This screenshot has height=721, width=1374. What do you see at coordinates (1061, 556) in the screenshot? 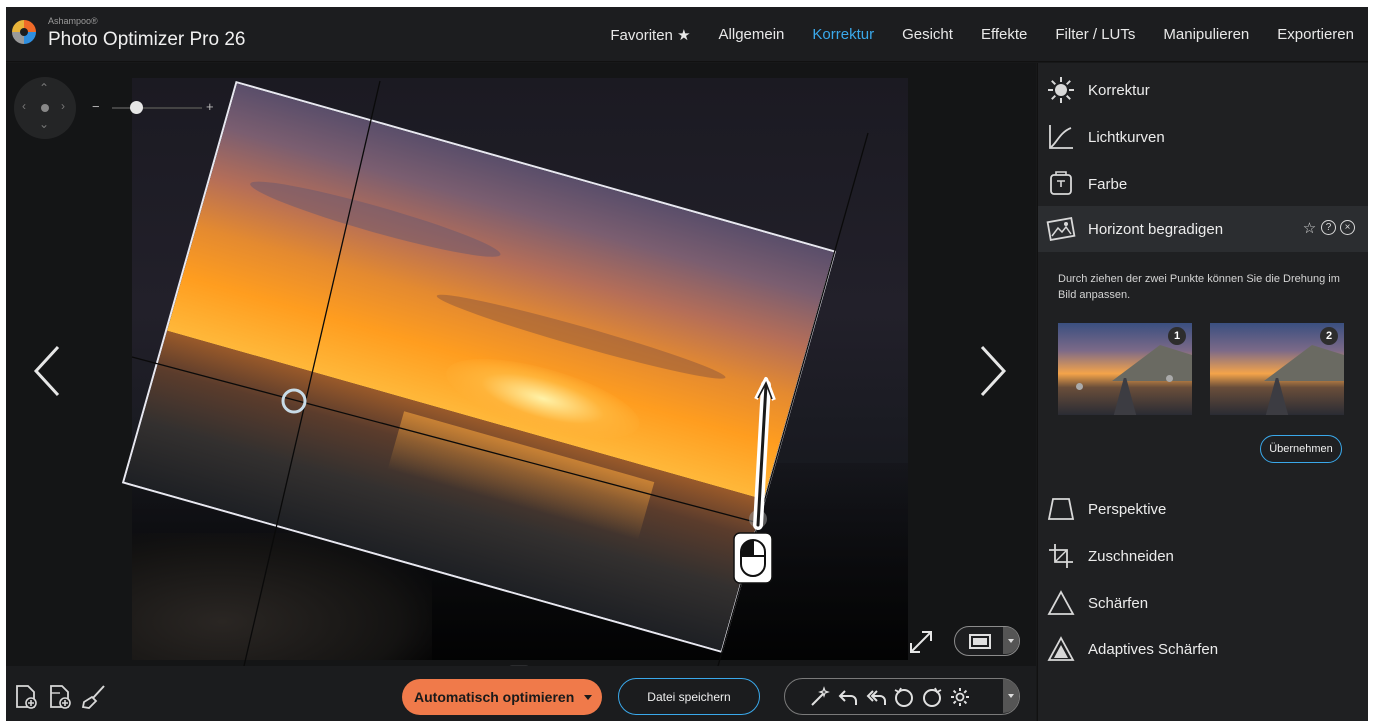
I see `crop-icon` at bounding box center [1061, 556].